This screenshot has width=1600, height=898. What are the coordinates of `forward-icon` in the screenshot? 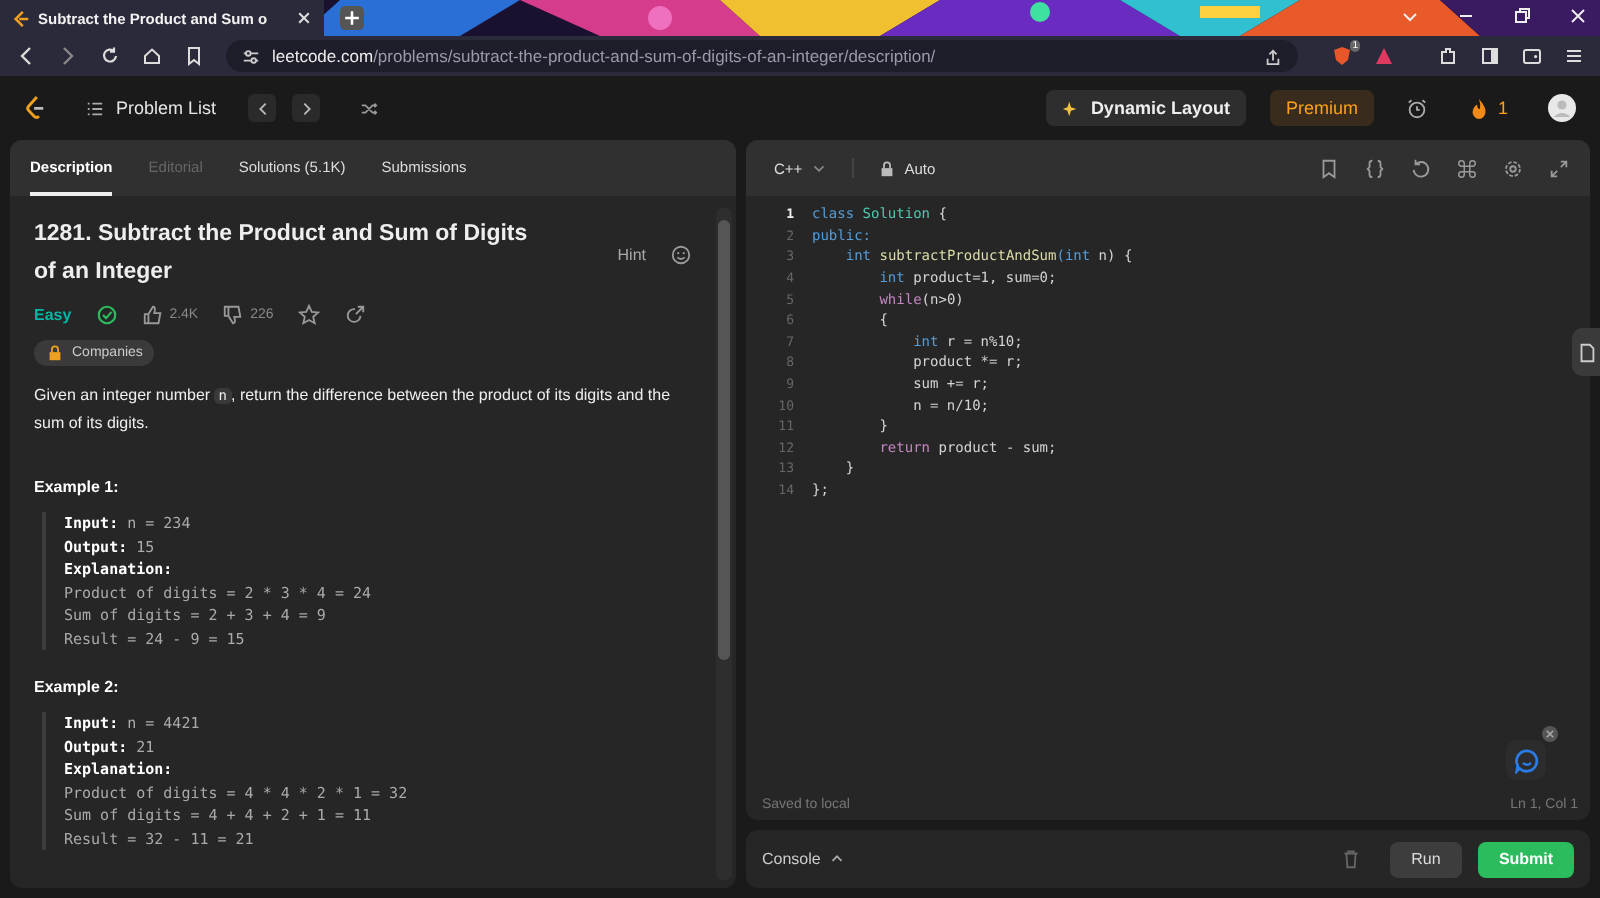 It's located at (68, 56).